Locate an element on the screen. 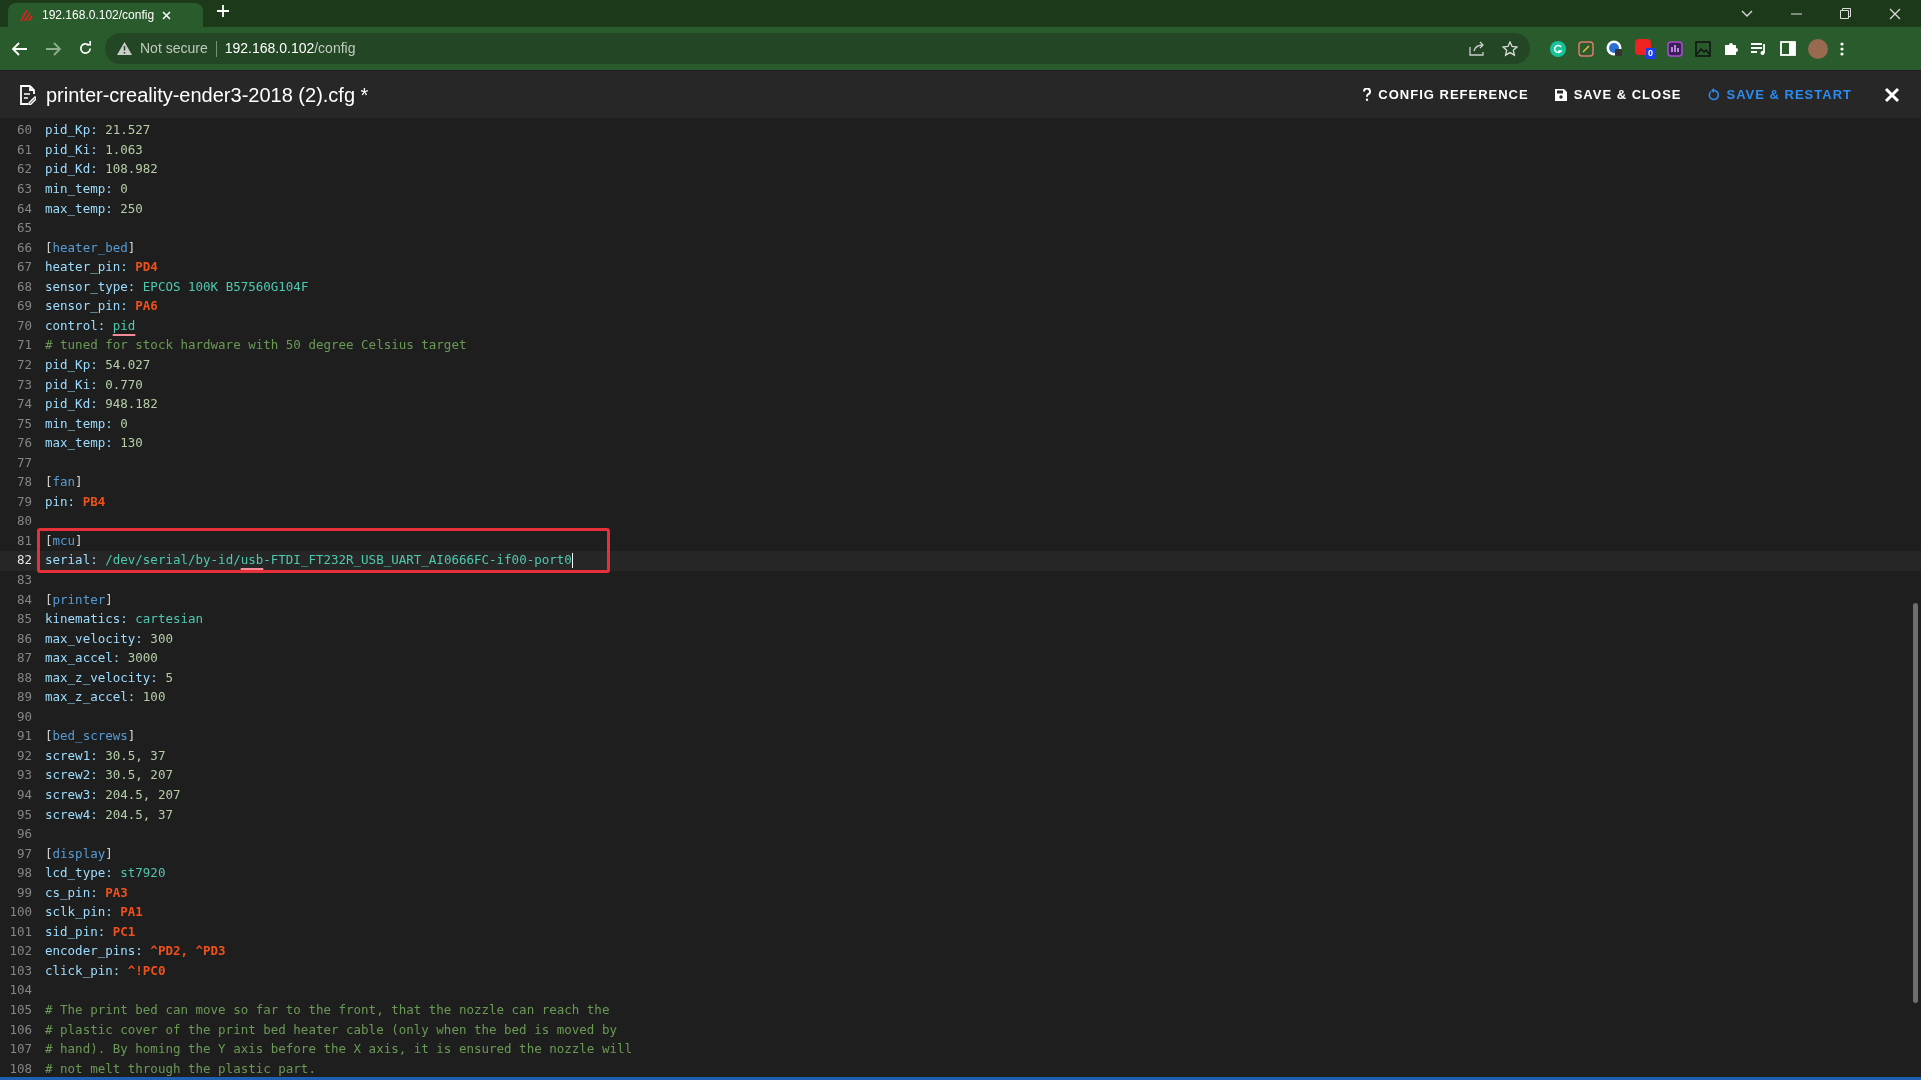 The image size is (1921, 1080). section-header: [heater_bed] is located at coordinates (90, 247).